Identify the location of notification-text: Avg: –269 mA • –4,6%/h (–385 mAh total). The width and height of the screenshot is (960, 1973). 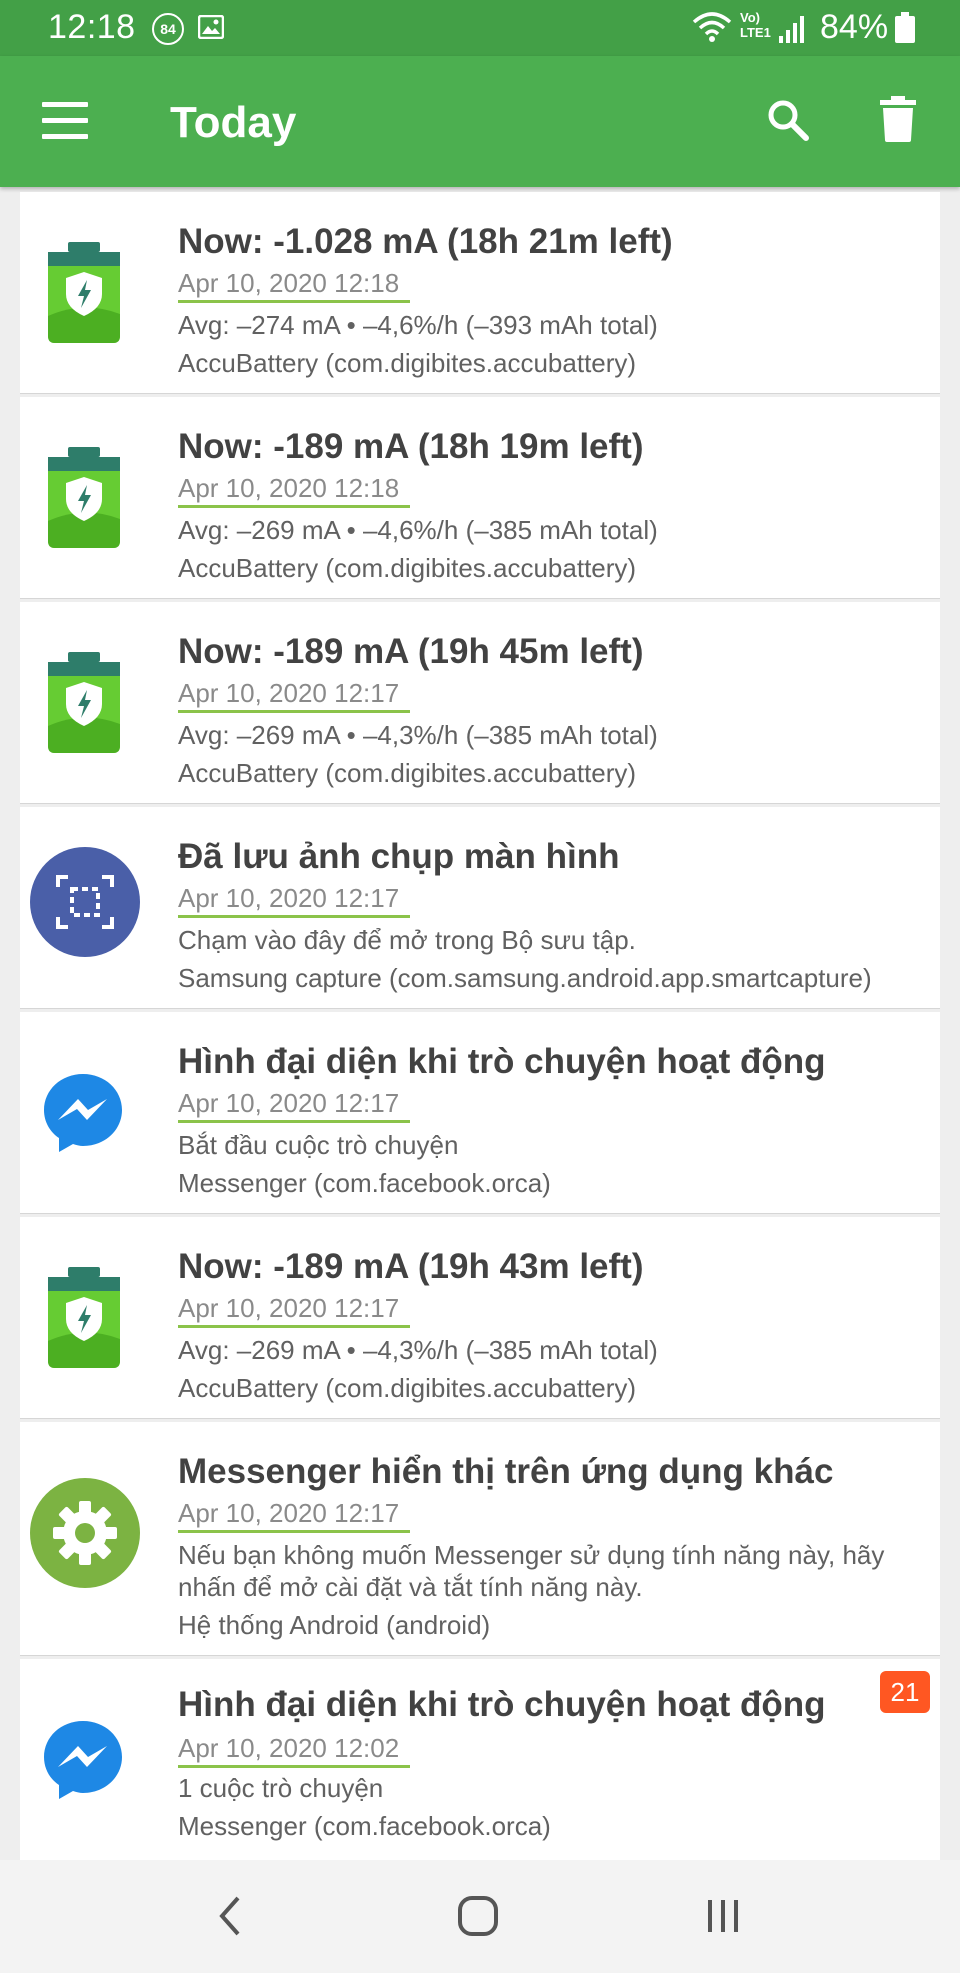
(418, 530).